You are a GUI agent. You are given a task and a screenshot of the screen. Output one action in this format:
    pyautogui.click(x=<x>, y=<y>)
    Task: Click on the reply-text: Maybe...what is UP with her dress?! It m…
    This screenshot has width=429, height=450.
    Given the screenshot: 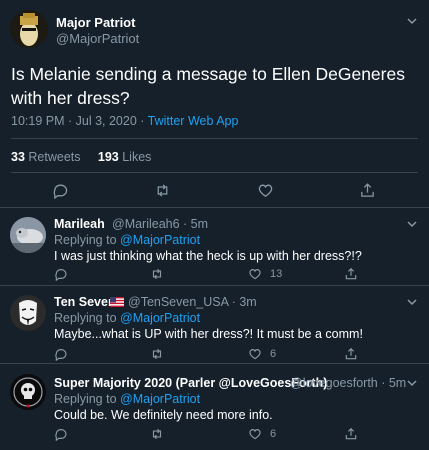 What is the action you would take?
    pyautogui.click(x=208, y=334)
    